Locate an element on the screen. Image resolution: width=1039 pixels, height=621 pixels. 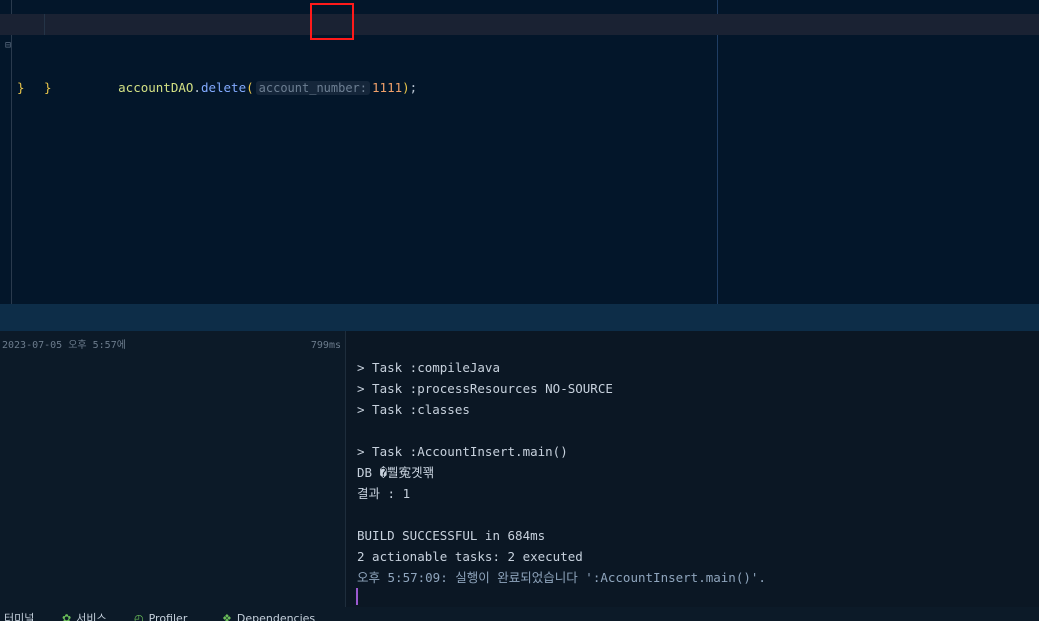
console-line: 2 actionable tasks: 2 executed is located at coordinates (470, 556).